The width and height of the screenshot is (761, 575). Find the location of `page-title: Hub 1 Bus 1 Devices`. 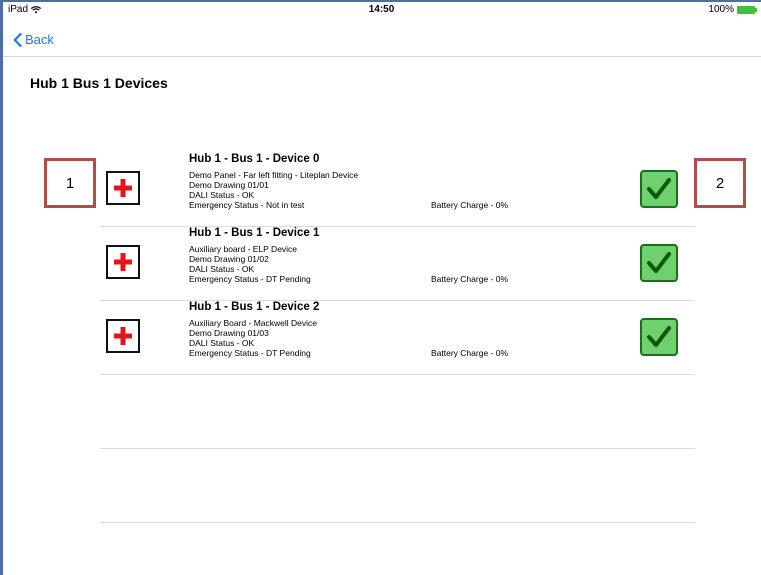

page-title: Hub 1 Bus 1 Devices is located at coordinates (99, 83).